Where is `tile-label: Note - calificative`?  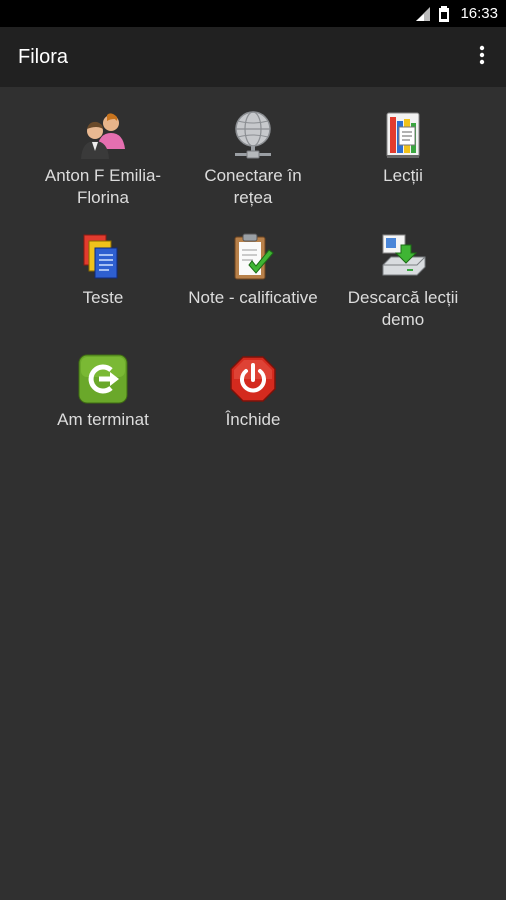 tile-label: Note - calificative is located at coordinates (253, 297).